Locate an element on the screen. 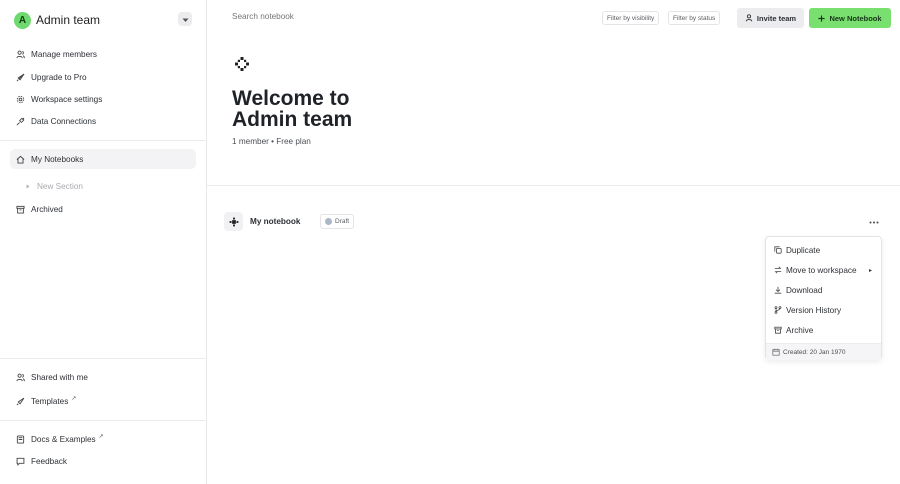 The width and height of the screenshot is (900, 484). sidebar-item-docs-examples: Docs & Examples ↗ is located at coordinates (103, 439).